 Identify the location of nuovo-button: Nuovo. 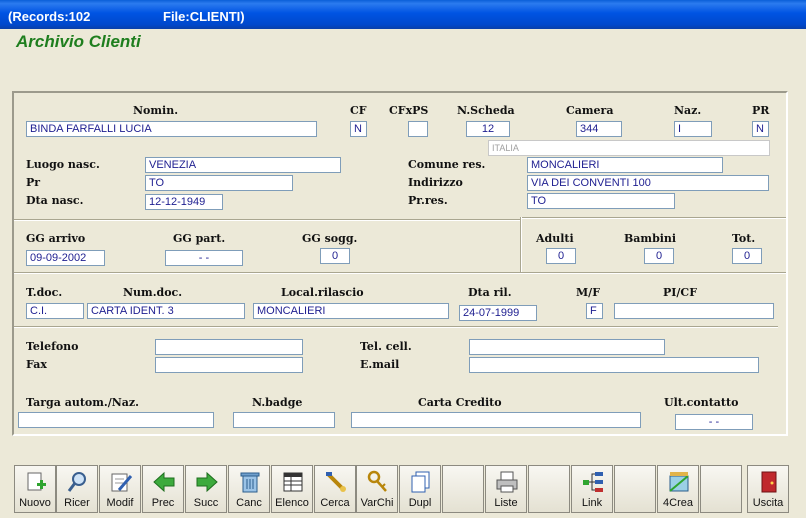
(35, 489).